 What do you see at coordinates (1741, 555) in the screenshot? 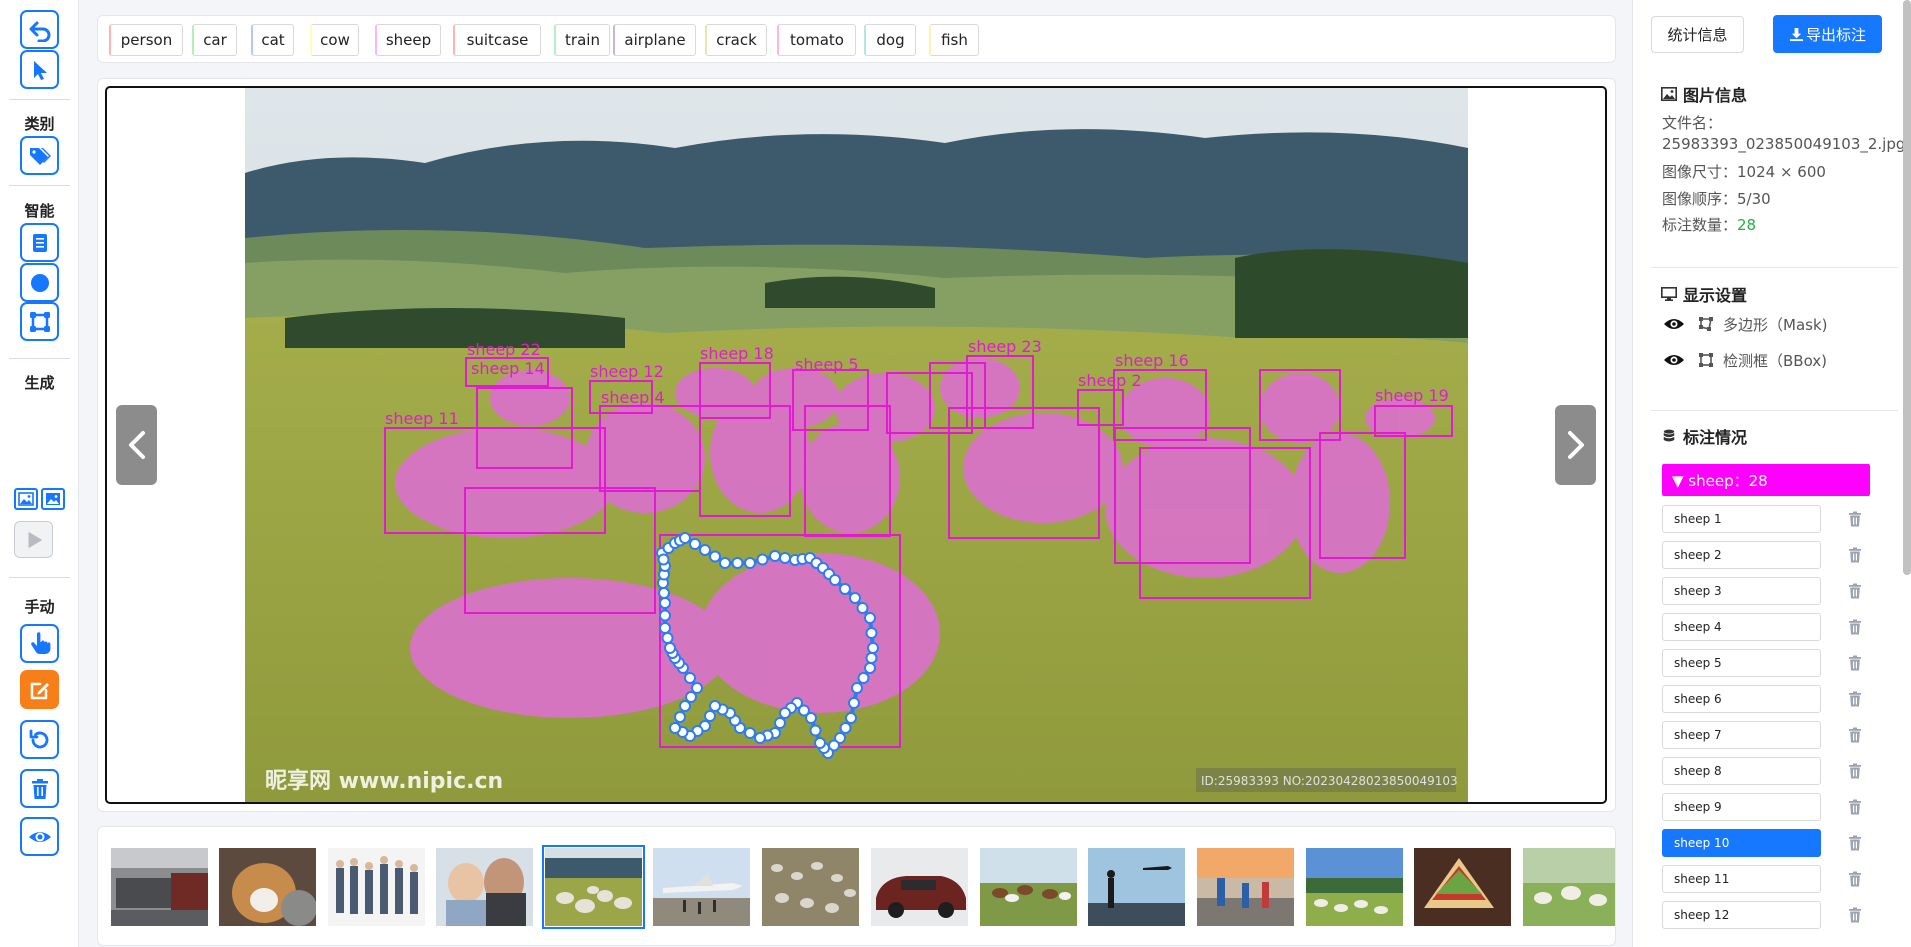
I see `annotation-item: sheep 2` at bounding box center [1741, 555].